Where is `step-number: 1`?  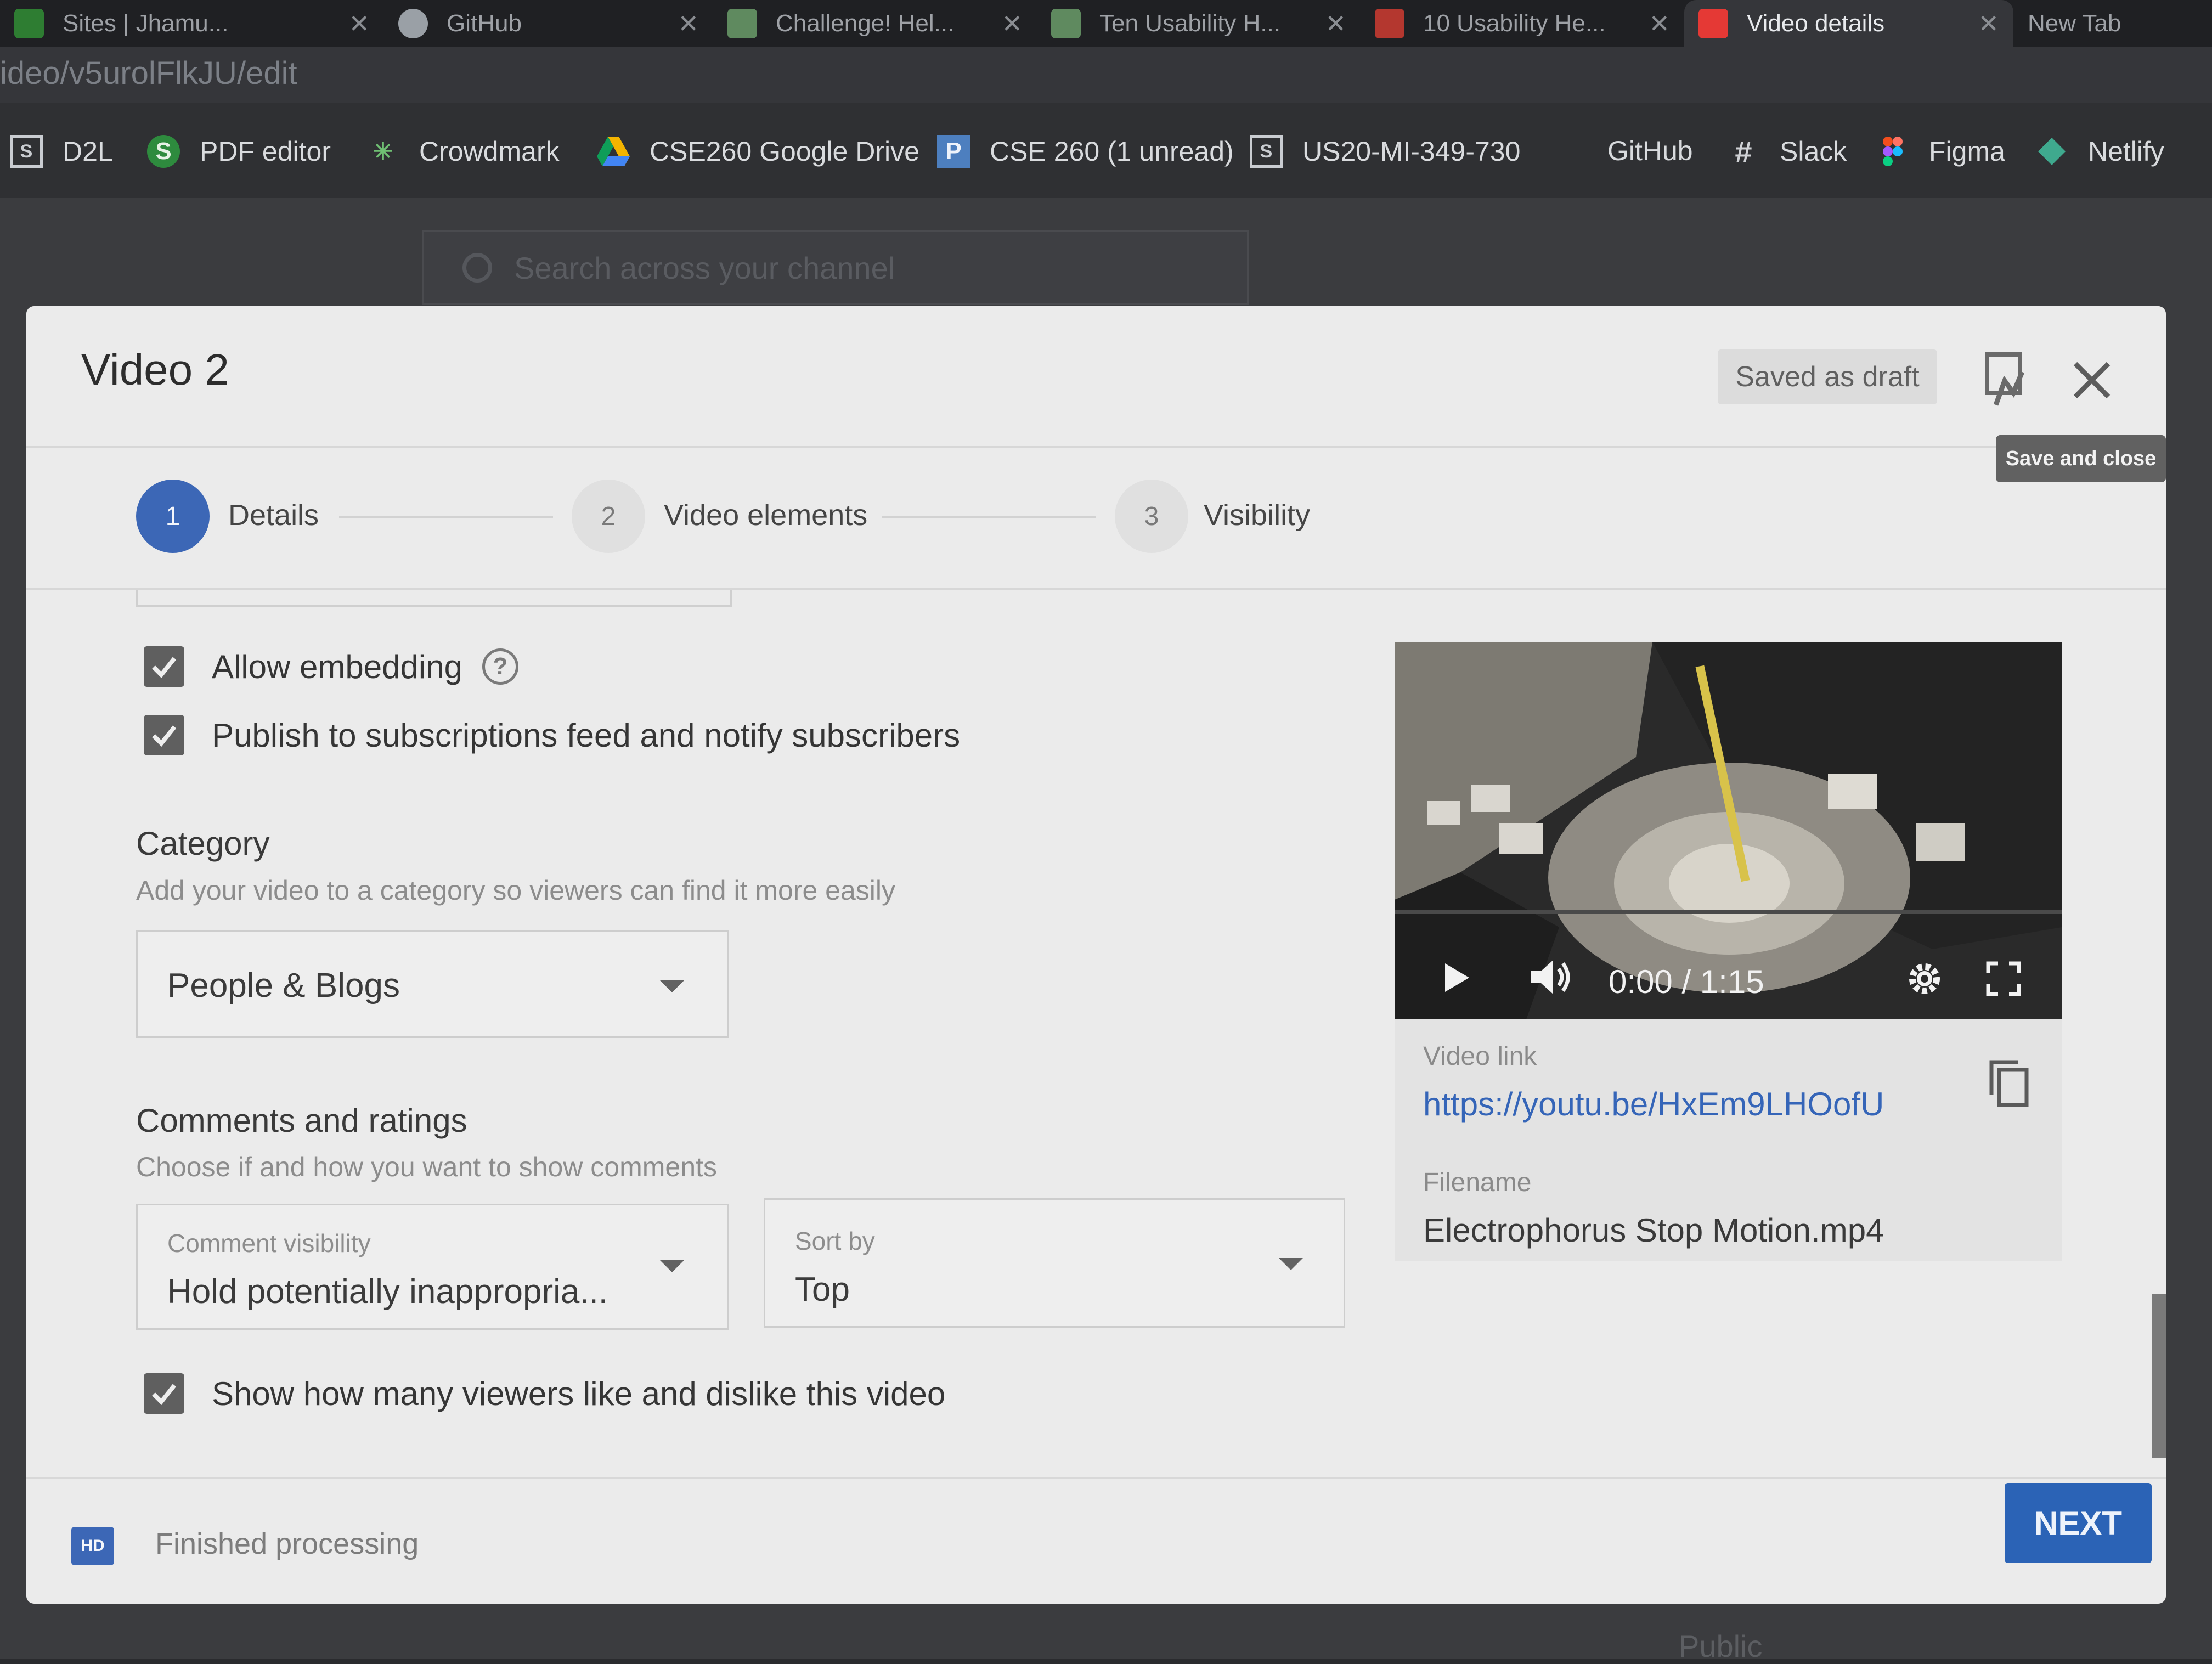
step-number: 1 is located at coordinates (173, 516).